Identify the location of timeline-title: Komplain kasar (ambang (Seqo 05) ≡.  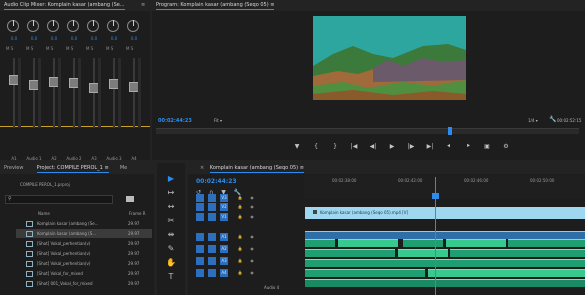
(256, 169).